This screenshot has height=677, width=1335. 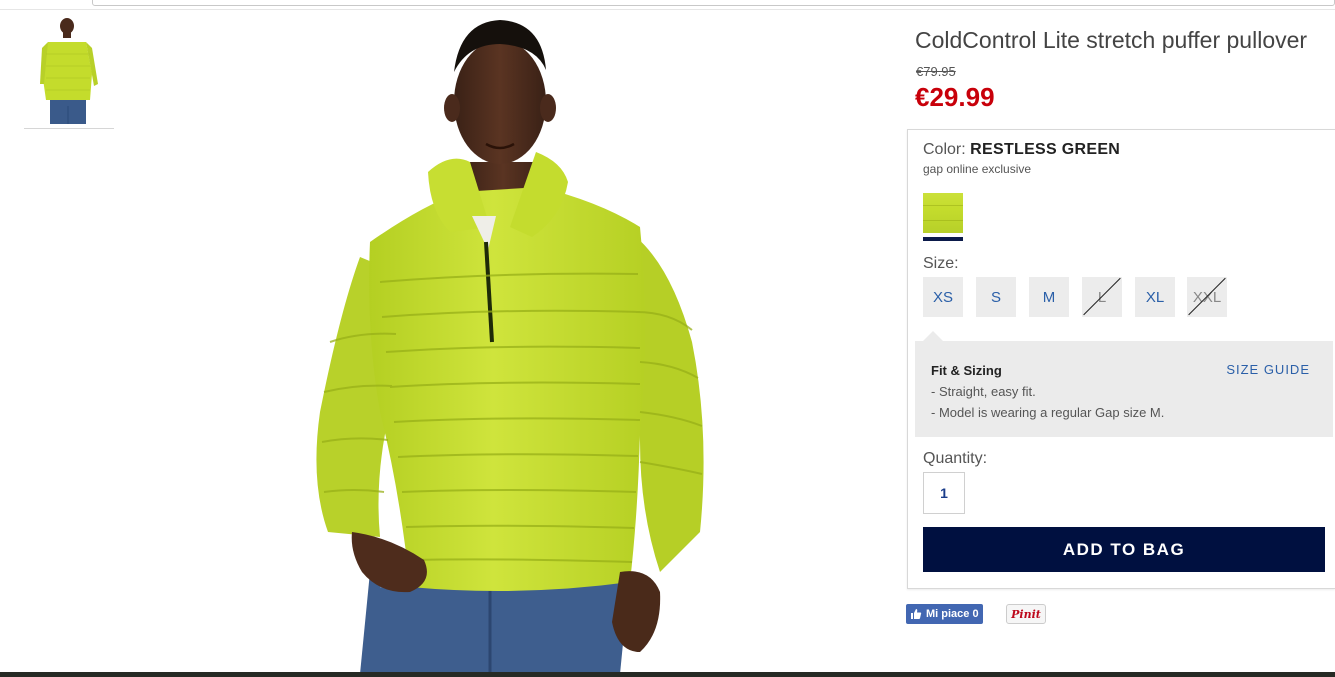 What do you see at coordinates (916, 614) in the screenshot?
I see `thumbs-up-icon` at bounding box center [916, 614].